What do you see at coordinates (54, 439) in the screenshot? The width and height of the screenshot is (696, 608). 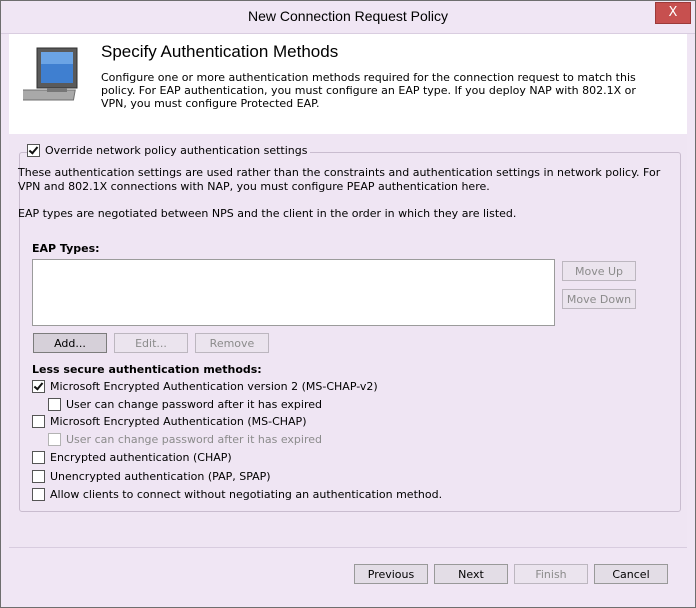 I see `checkbox-disabled-icon` at bounding box center [54, 439].